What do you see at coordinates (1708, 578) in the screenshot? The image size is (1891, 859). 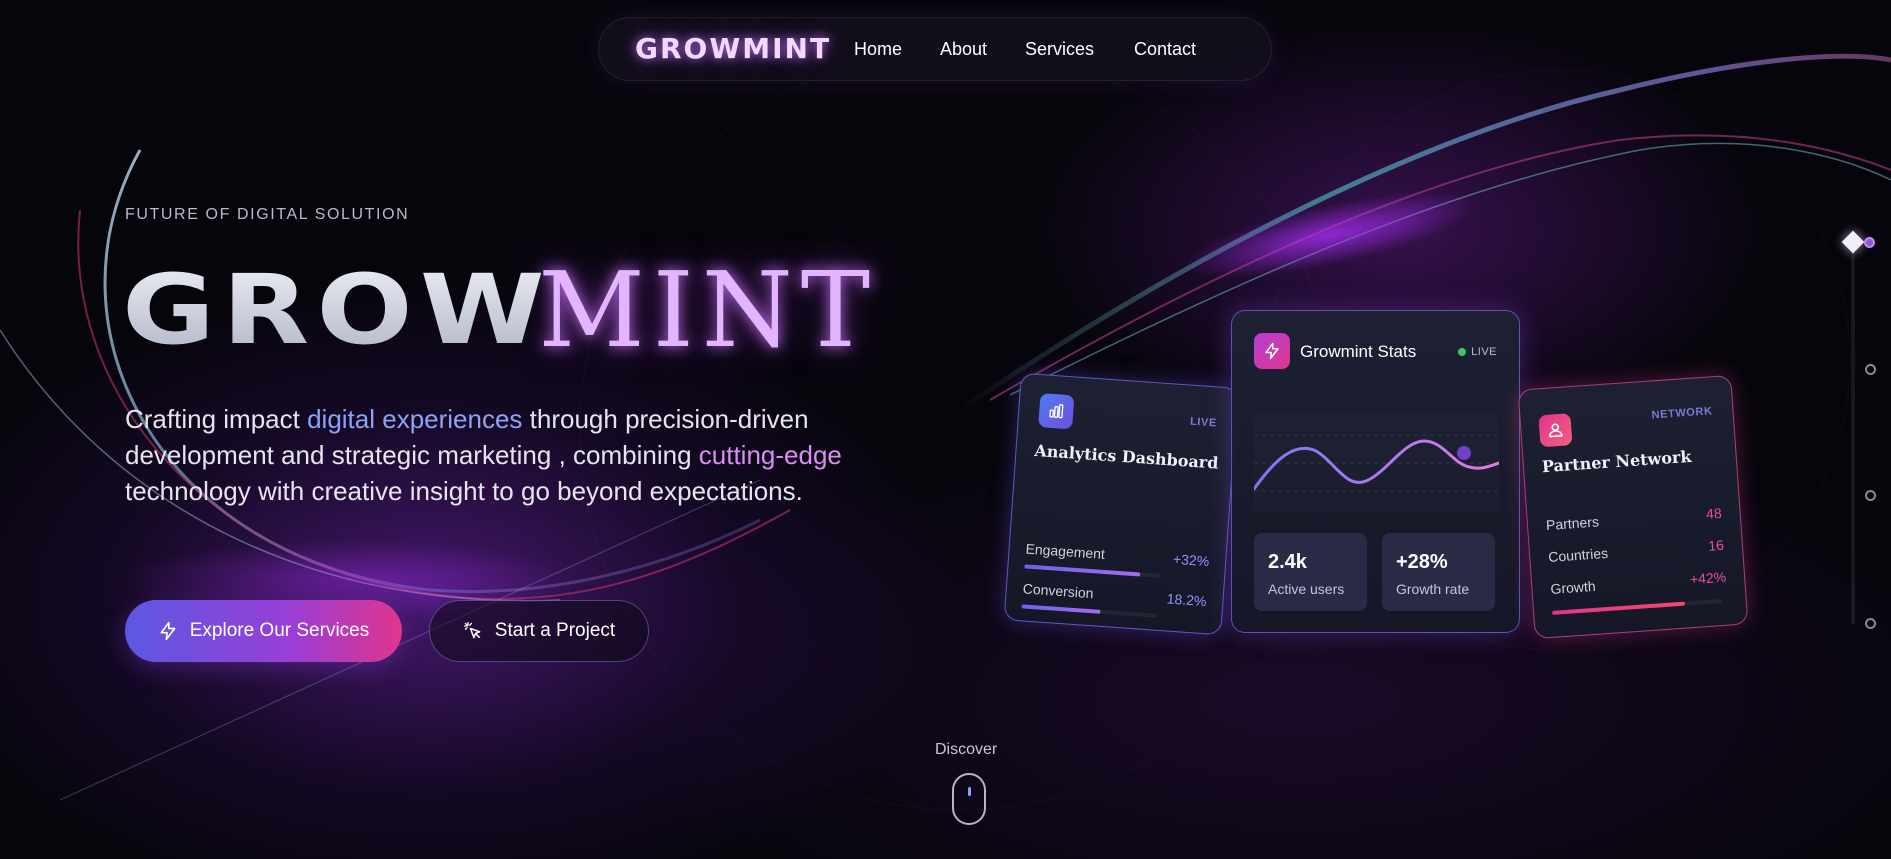 I see `growth-value: +42%` at bounding box center [1708, 578].